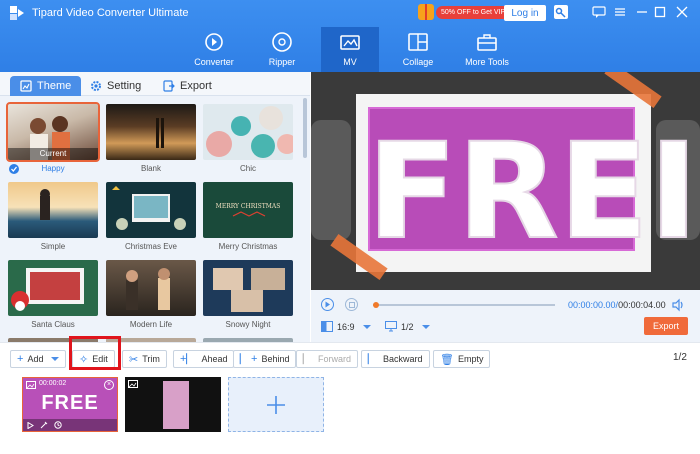 This screenshot has width=700, height=454. I want to click on empty-label: Empty, so click(470, 359).